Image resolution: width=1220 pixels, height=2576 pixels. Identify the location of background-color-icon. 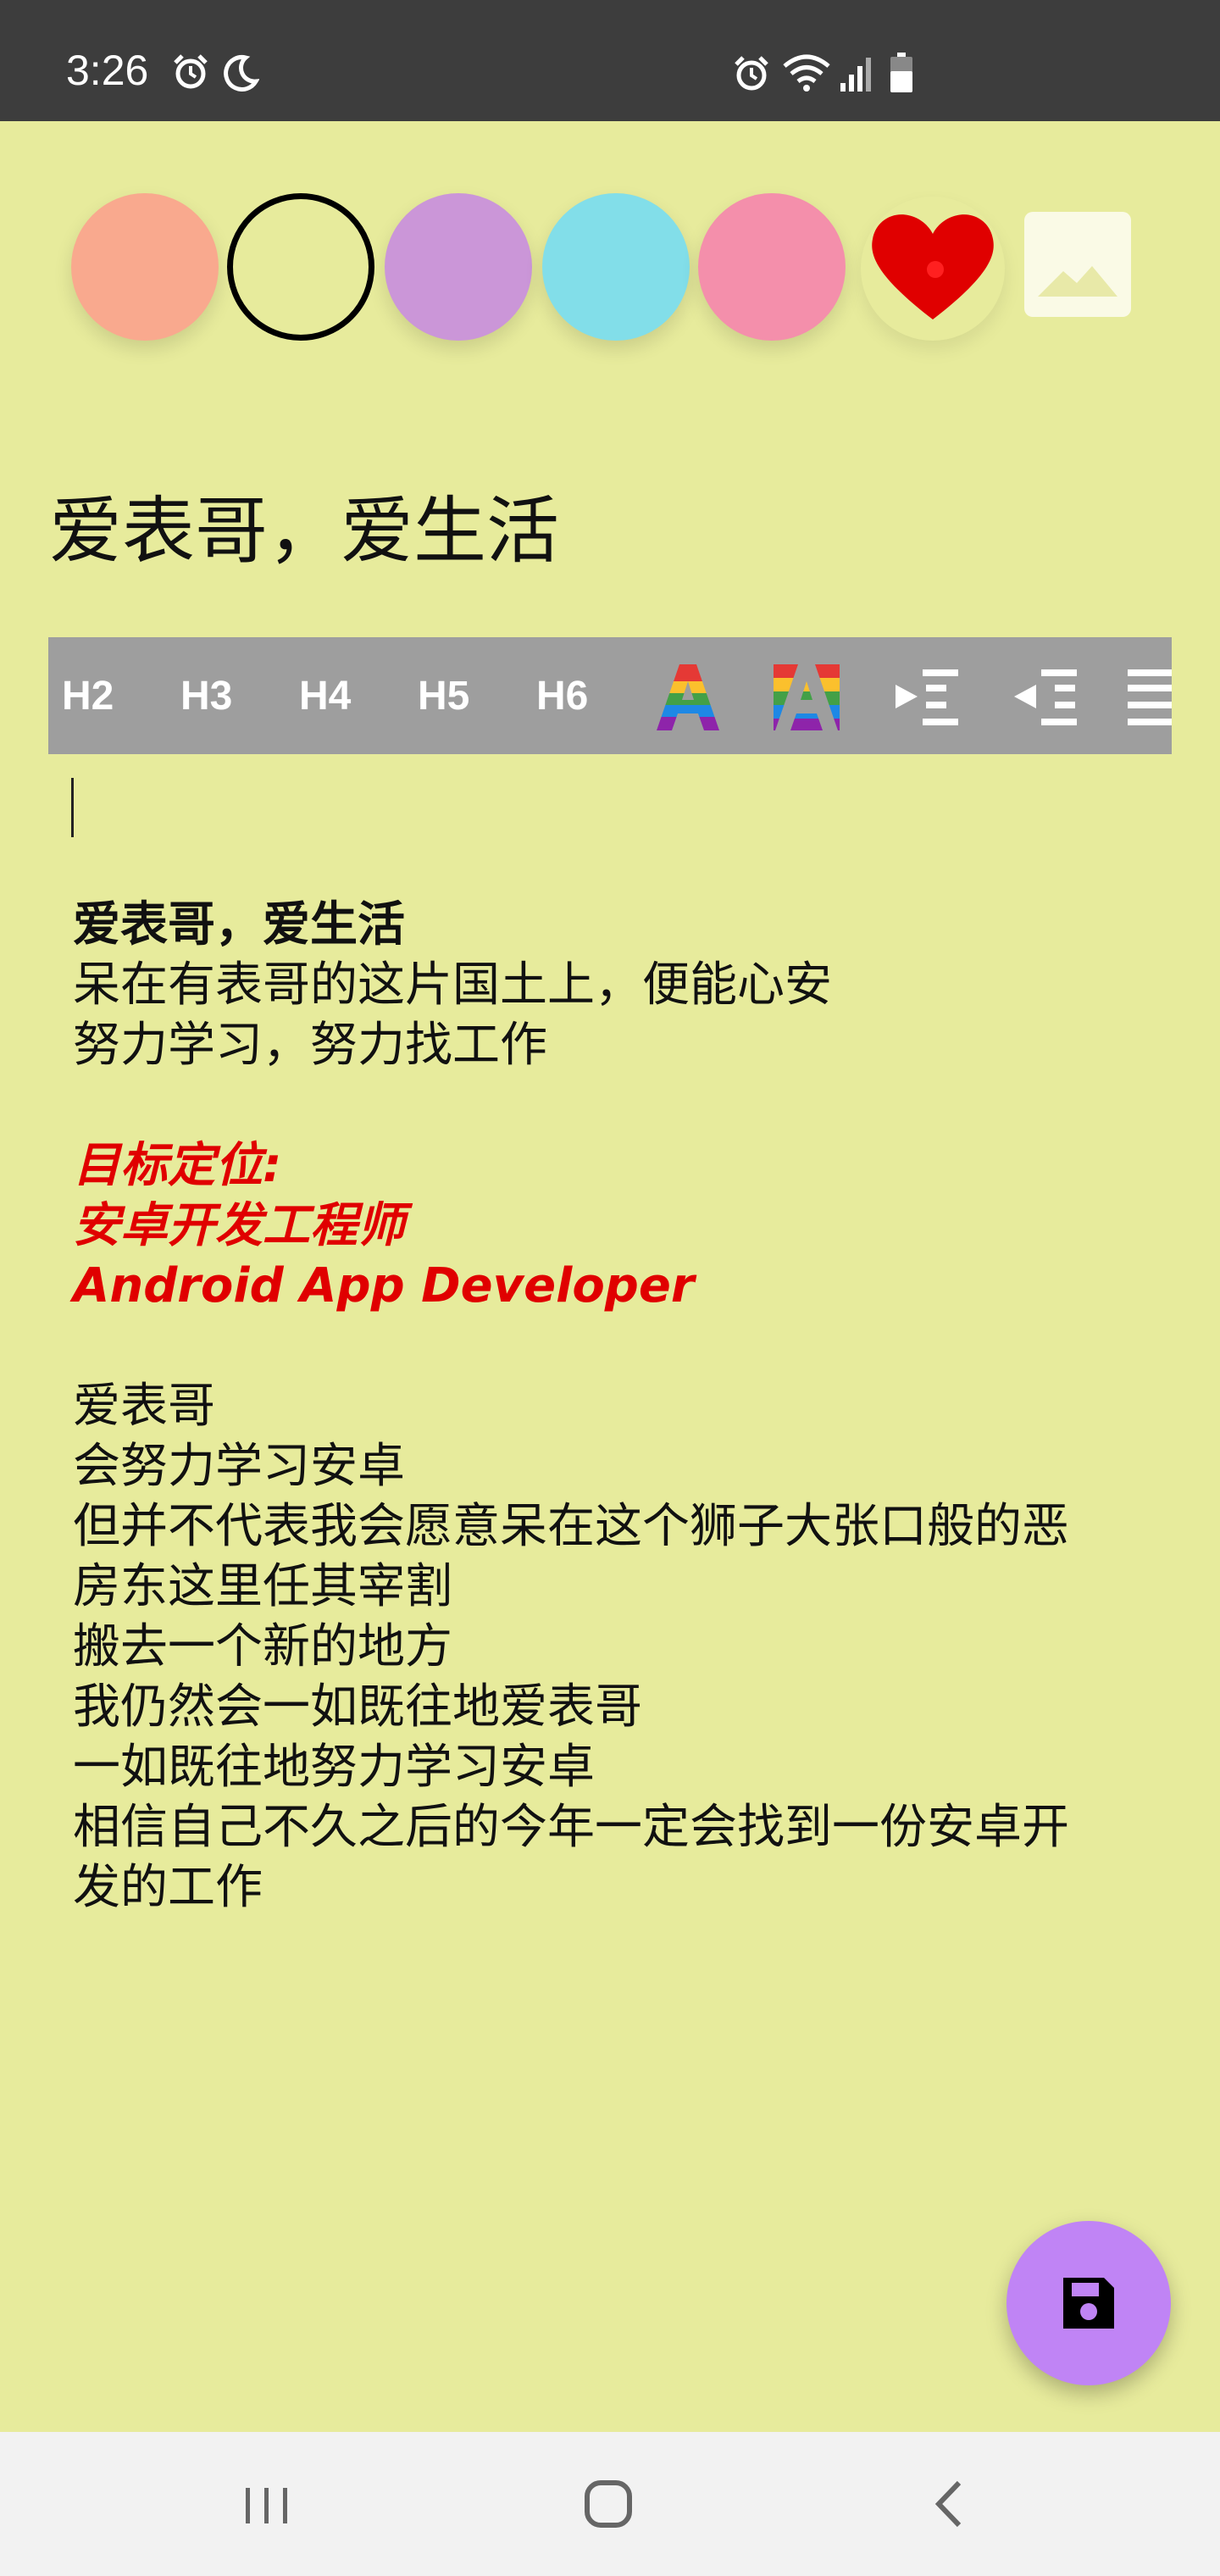
(806, 697).